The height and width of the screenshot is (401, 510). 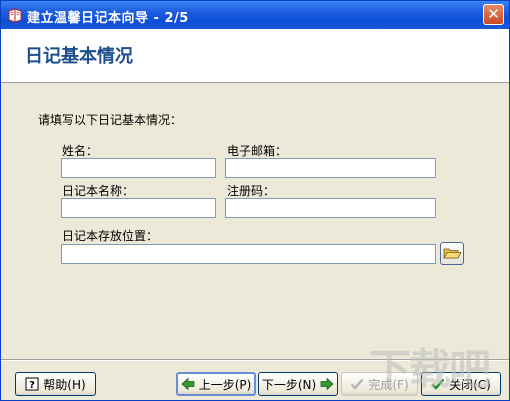 What do you see at coordinates (357, 384) in the screenshot?
I see `checkmark-icon` at bounding box center [357, 384].